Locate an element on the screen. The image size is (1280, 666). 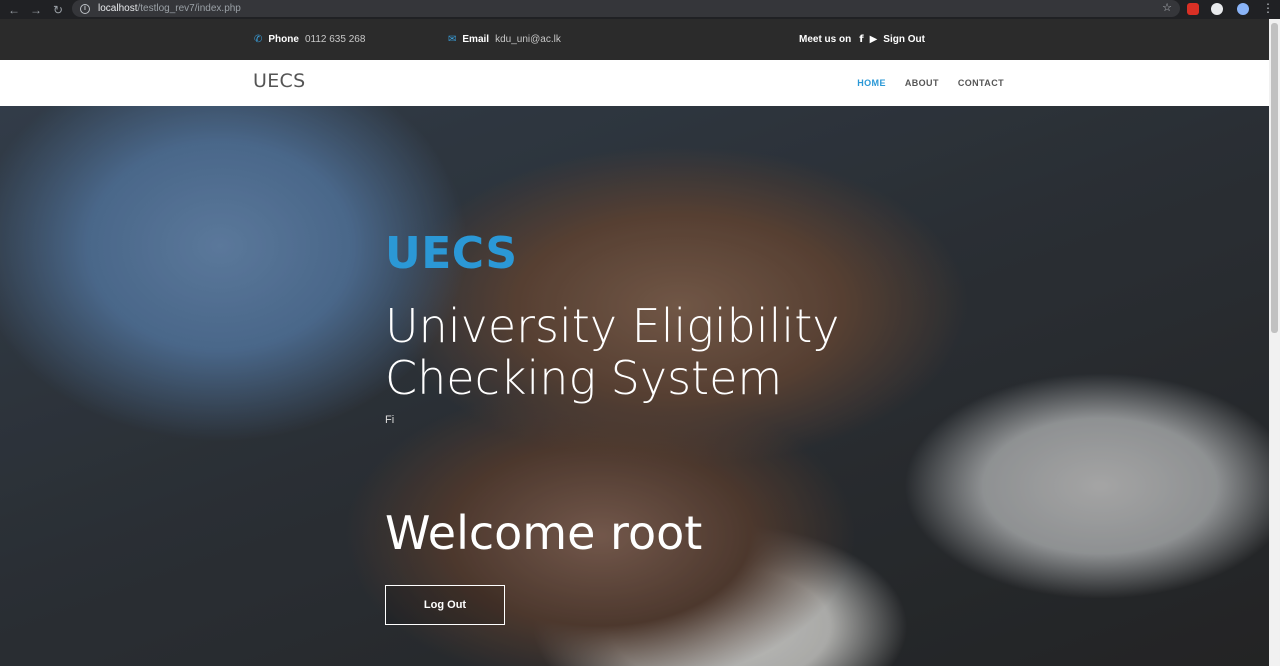
facebook-icon: f is located at coordinates (861, 39).